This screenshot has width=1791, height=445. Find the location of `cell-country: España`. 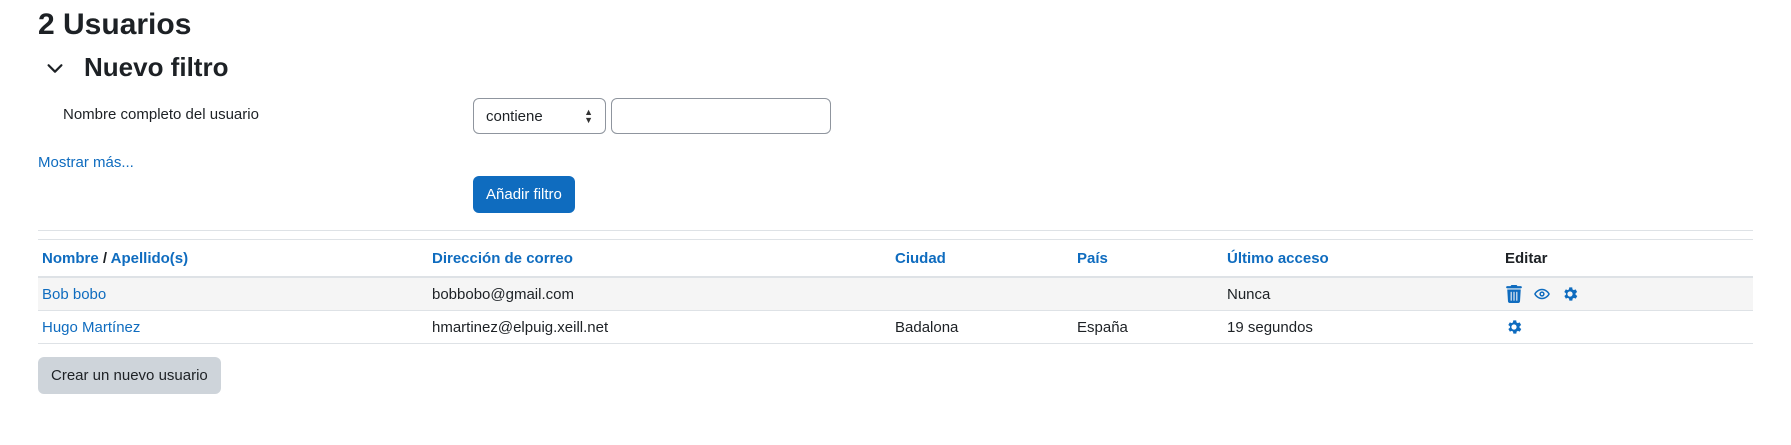

cell-country: España is located at coordinates (1148, 327).